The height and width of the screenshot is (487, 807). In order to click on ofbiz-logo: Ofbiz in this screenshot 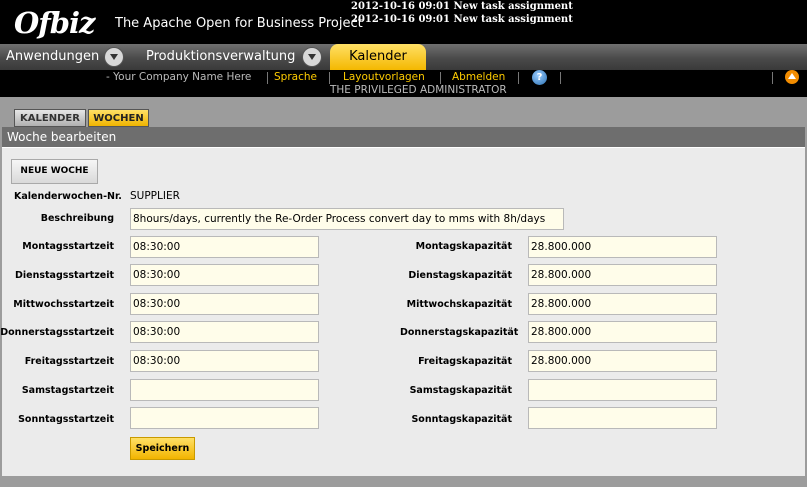, I will do `click(54, 22)`.